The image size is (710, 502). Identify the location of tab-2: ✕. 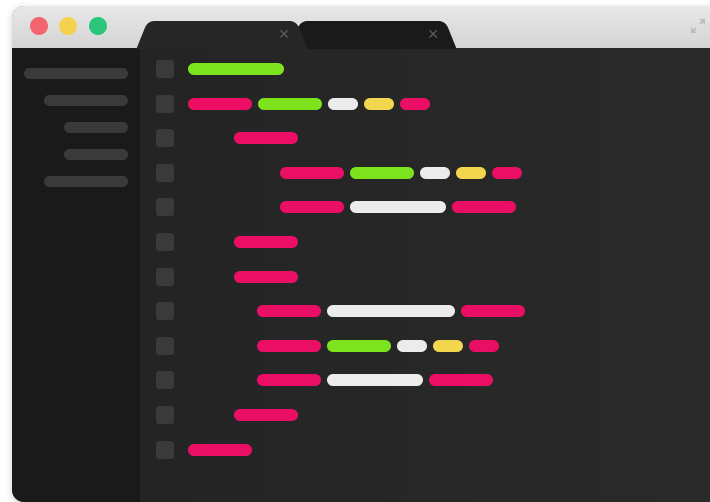
(373, 35).